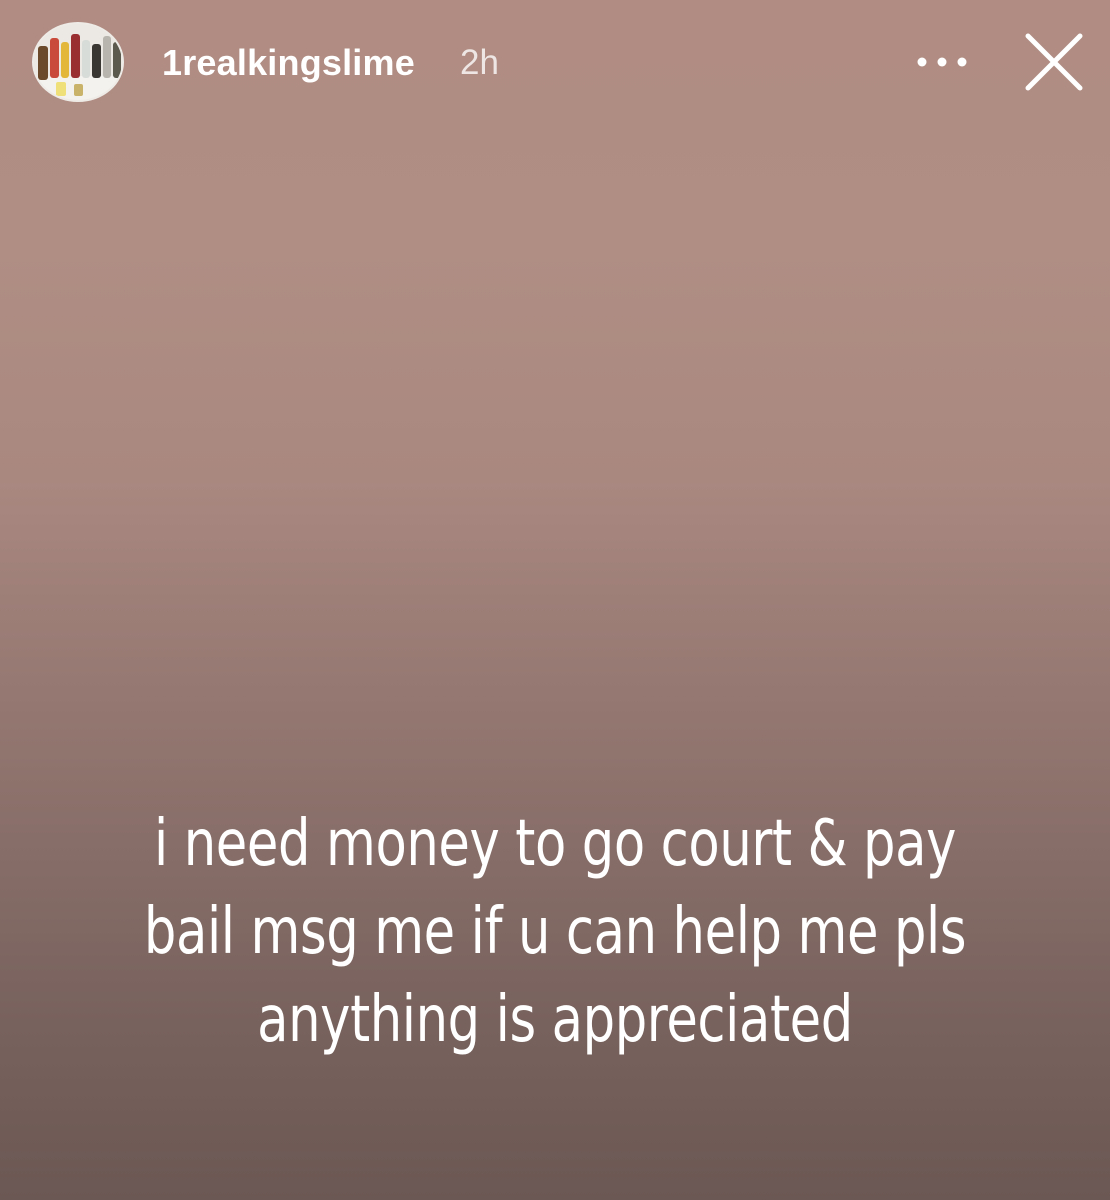  I want to click on close-icon, so click(1054, 62).